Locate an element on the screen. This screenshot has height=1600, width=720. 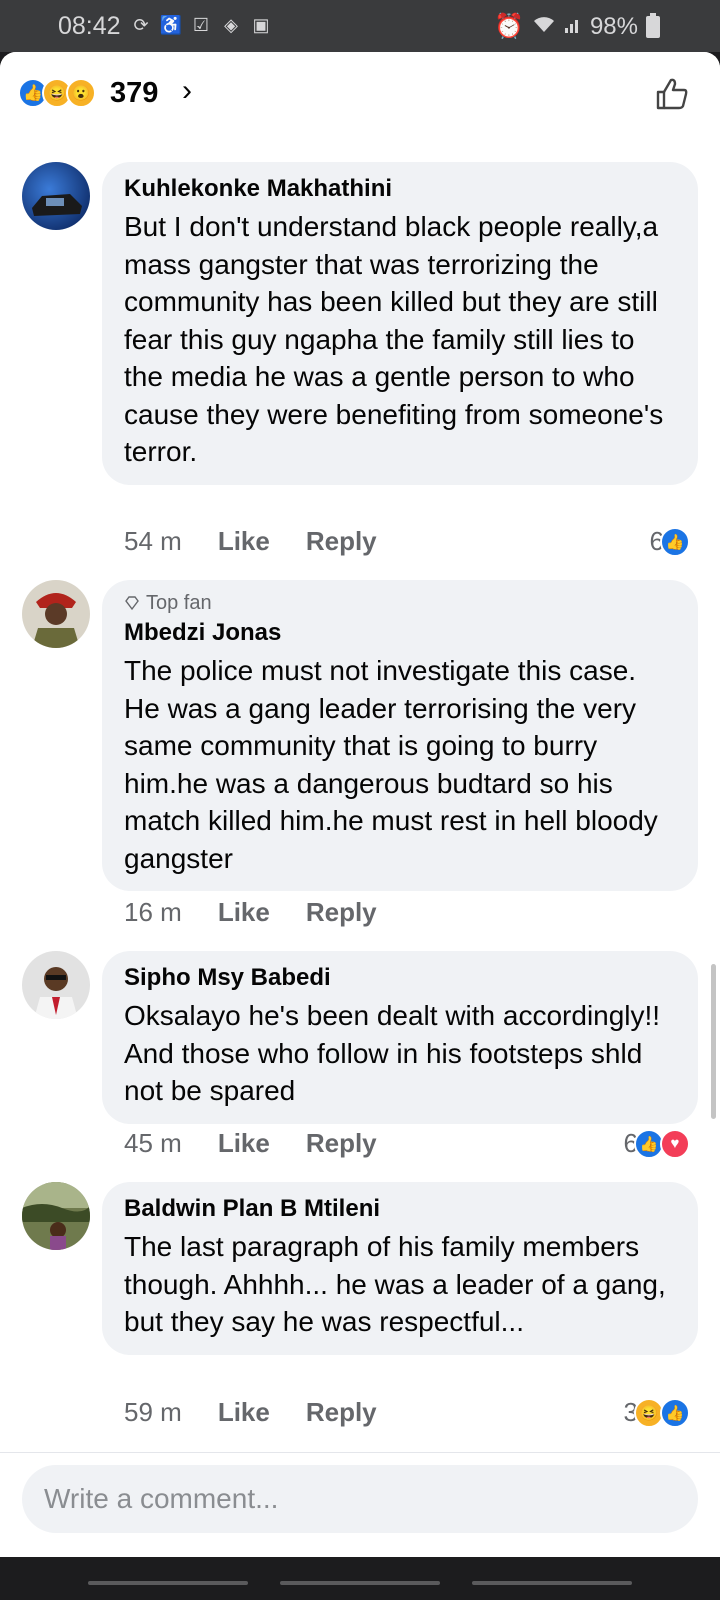
comment-composer is located at coordinates (360, 1504).